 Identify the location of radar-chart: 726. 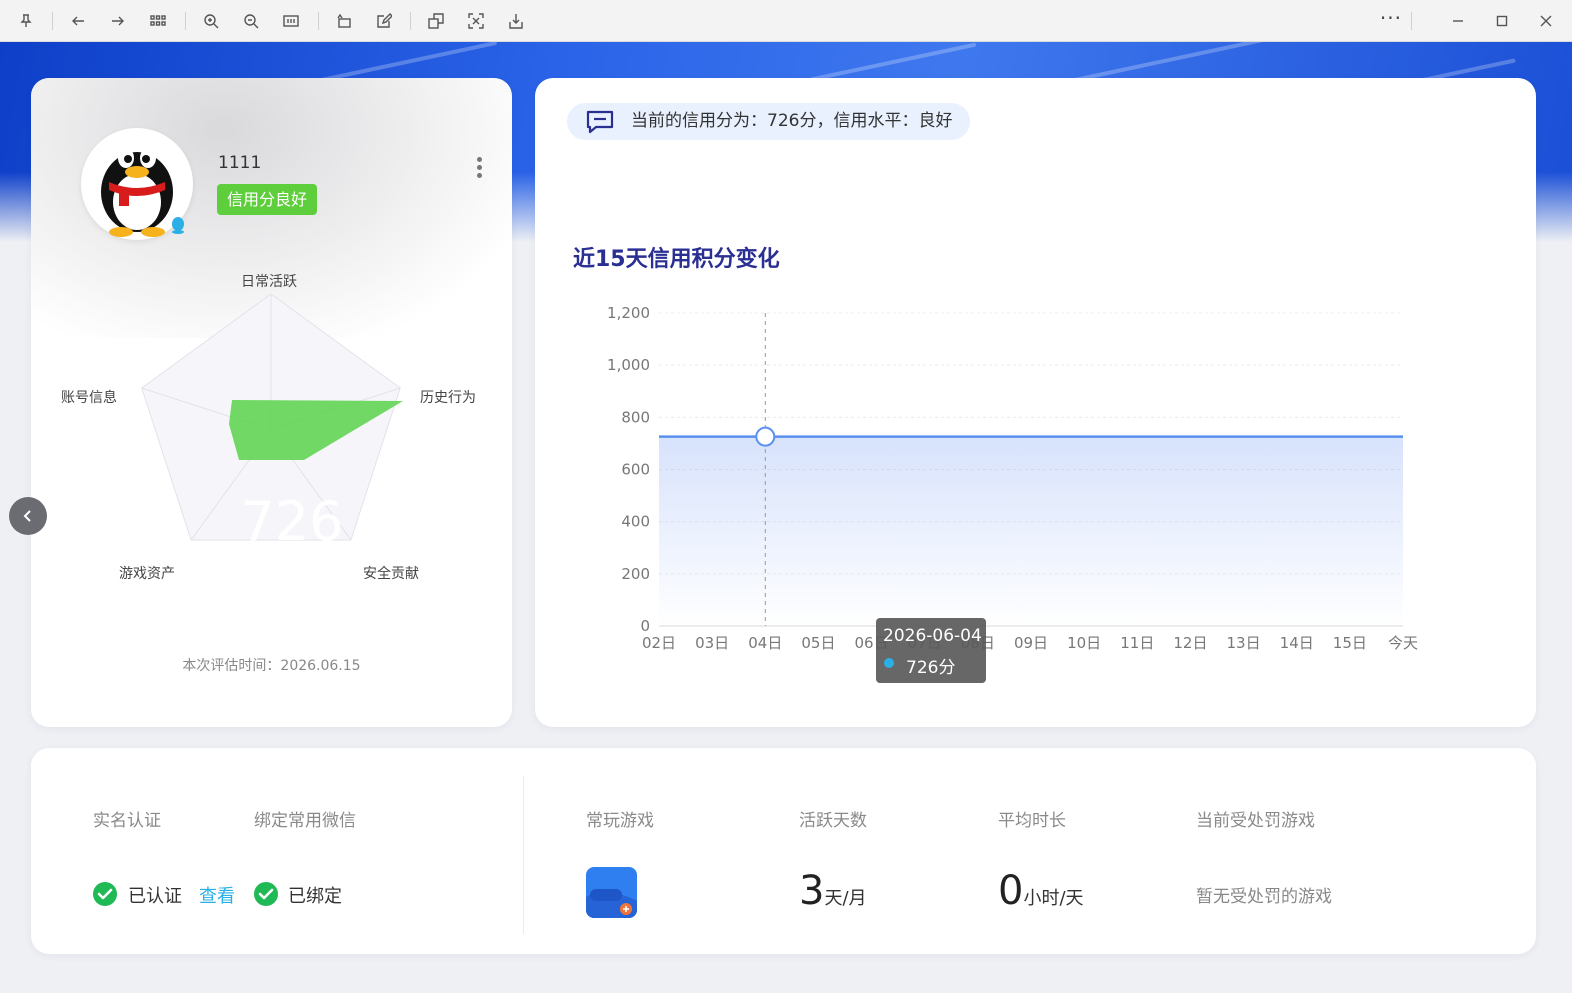
(272, 423).